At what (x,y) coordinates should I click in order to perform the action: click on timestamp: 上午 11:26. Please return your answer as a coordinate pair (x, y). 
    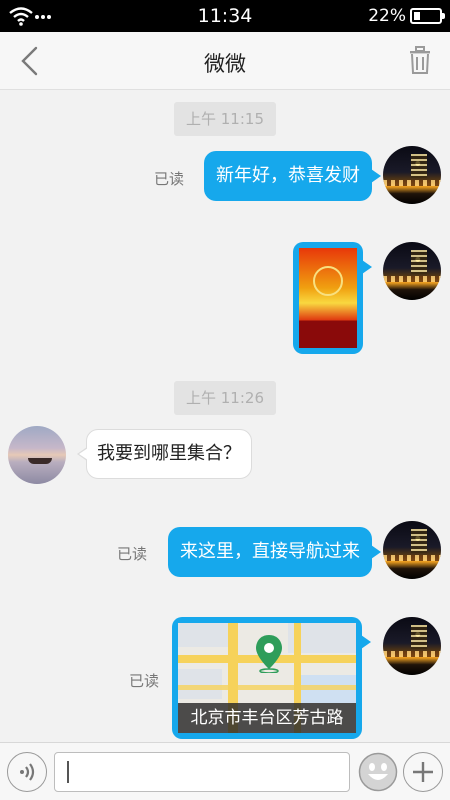
    Looking at the image, I should click on (225, 398).